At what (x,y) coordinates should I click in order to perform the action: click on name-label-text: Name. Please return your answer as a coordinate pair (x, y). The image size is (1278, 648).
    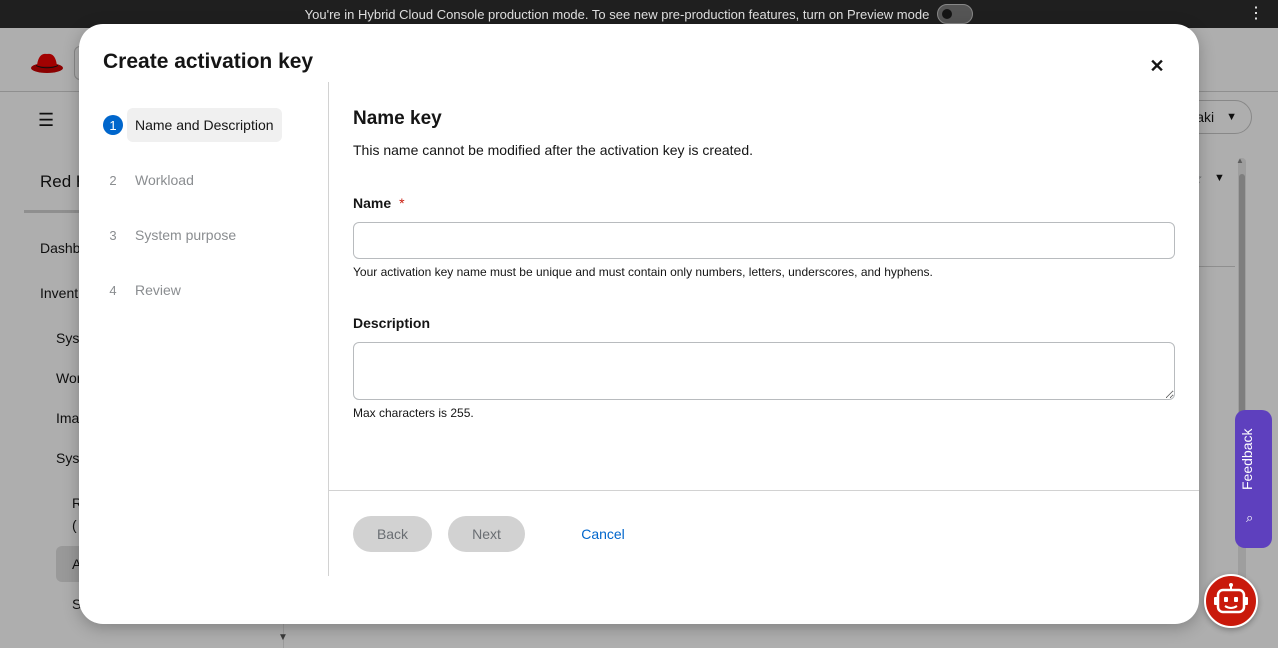
    Looking at the image, I should click on (372, 203).